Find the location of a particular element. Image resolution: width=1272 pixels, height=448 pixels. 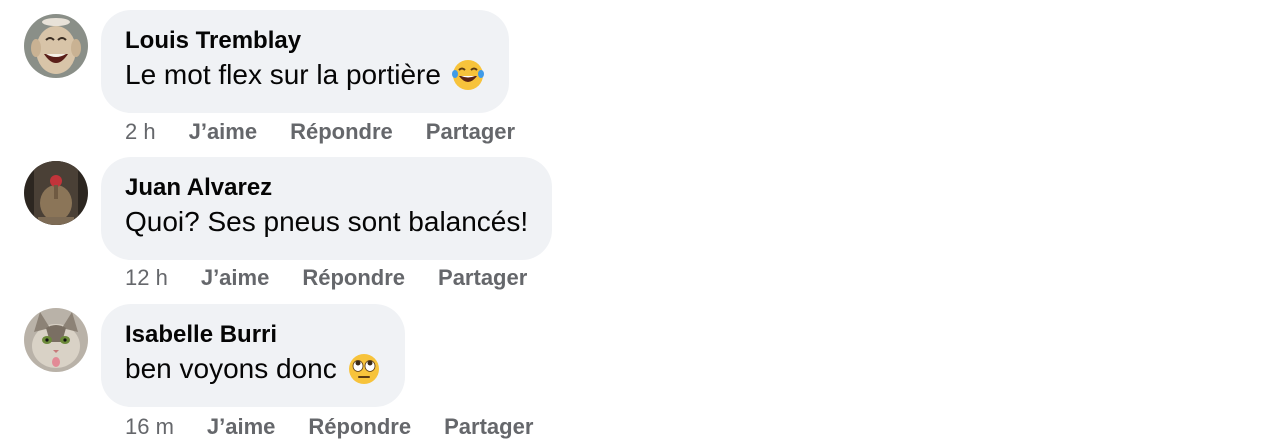

comment-bubble: Isabelle Burri ben voyons donc is located at coordinates (253, 355).